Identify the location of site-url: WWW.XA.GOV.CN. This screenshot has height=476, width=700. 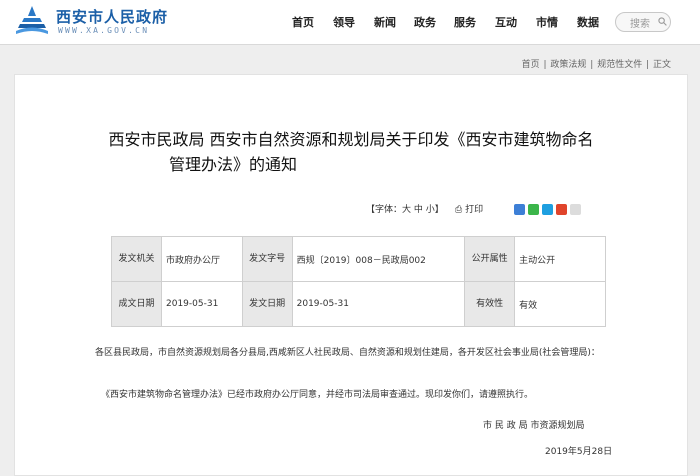
(104, 30).